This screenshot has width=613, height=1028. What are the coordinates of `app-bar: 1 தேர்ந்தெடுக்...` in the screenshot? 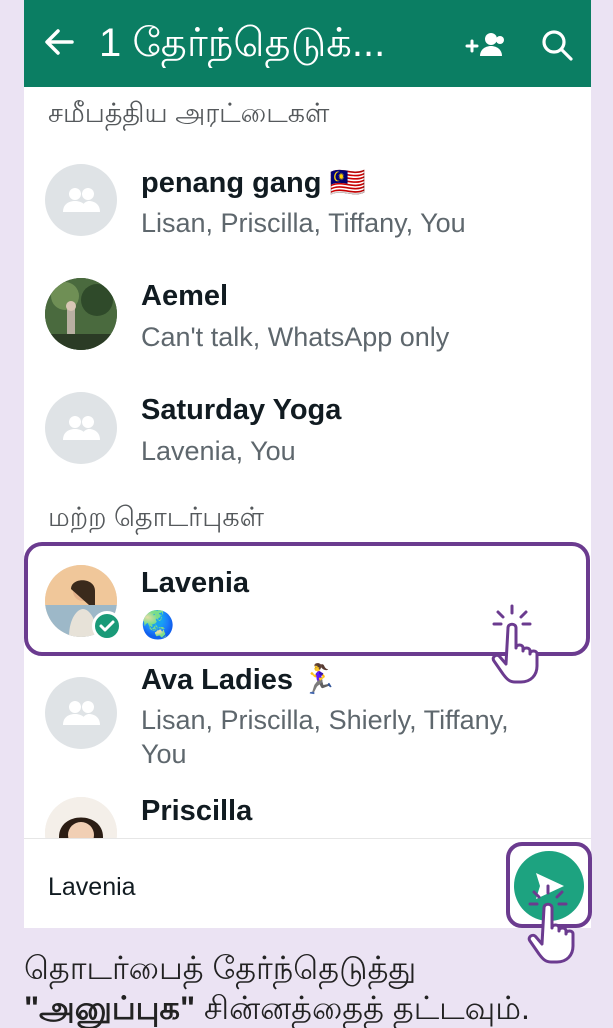 It's located at (307, 43).